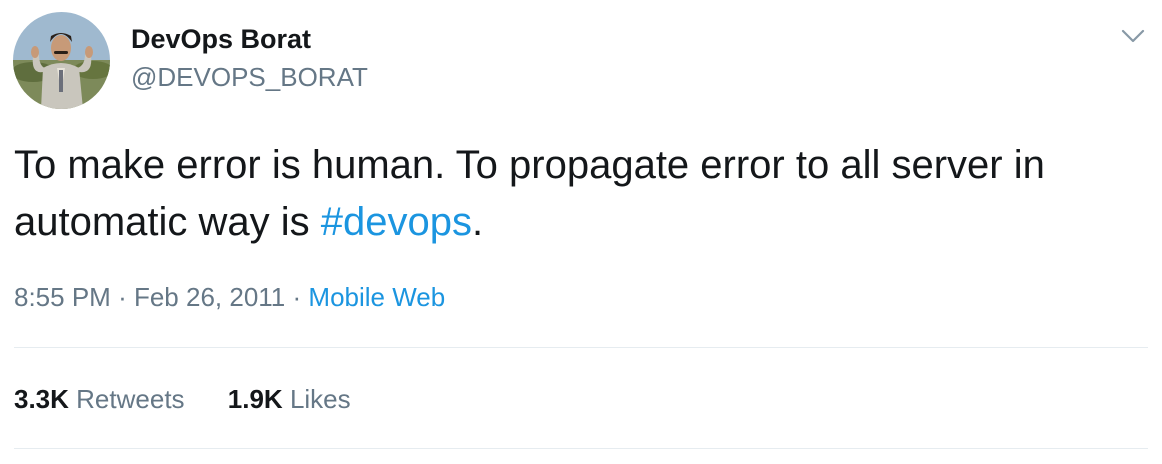 The width and height of the screenshot is (1162, 464). I want to click on tweet-text-end: ., so click(478, 222).